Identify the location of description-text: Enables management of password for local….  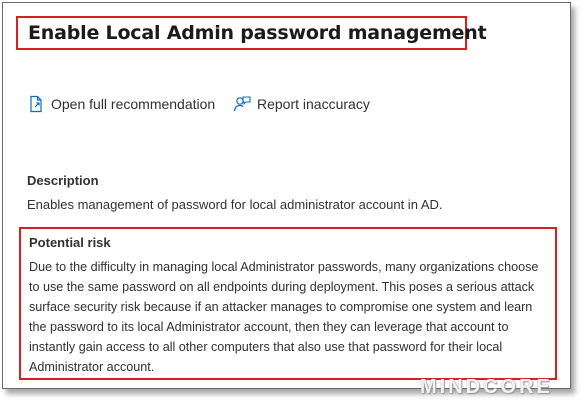
(235, 204).